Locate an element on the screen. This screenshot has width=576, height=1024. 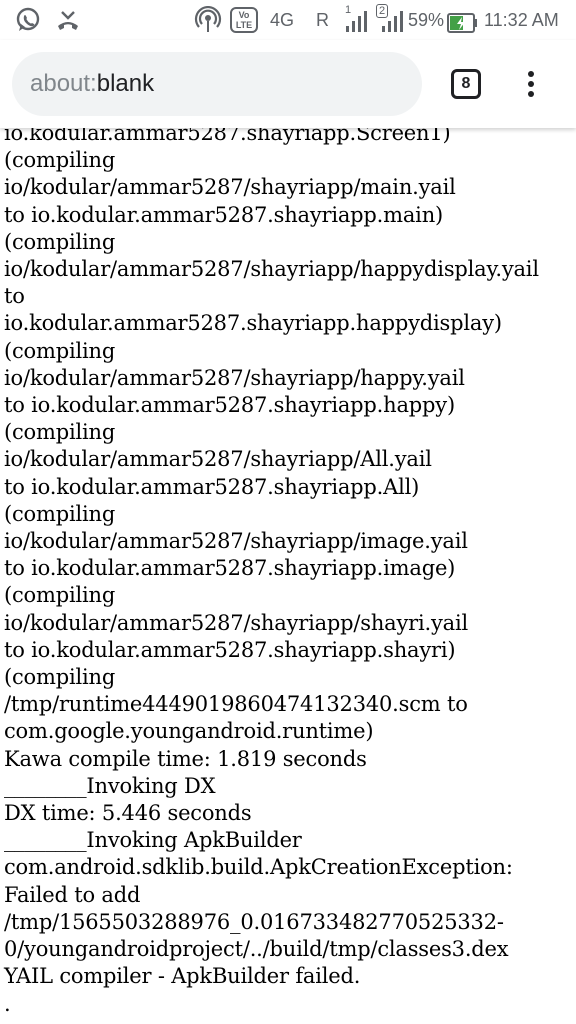
url-scheme: about: is located at coordinates (63, 83).